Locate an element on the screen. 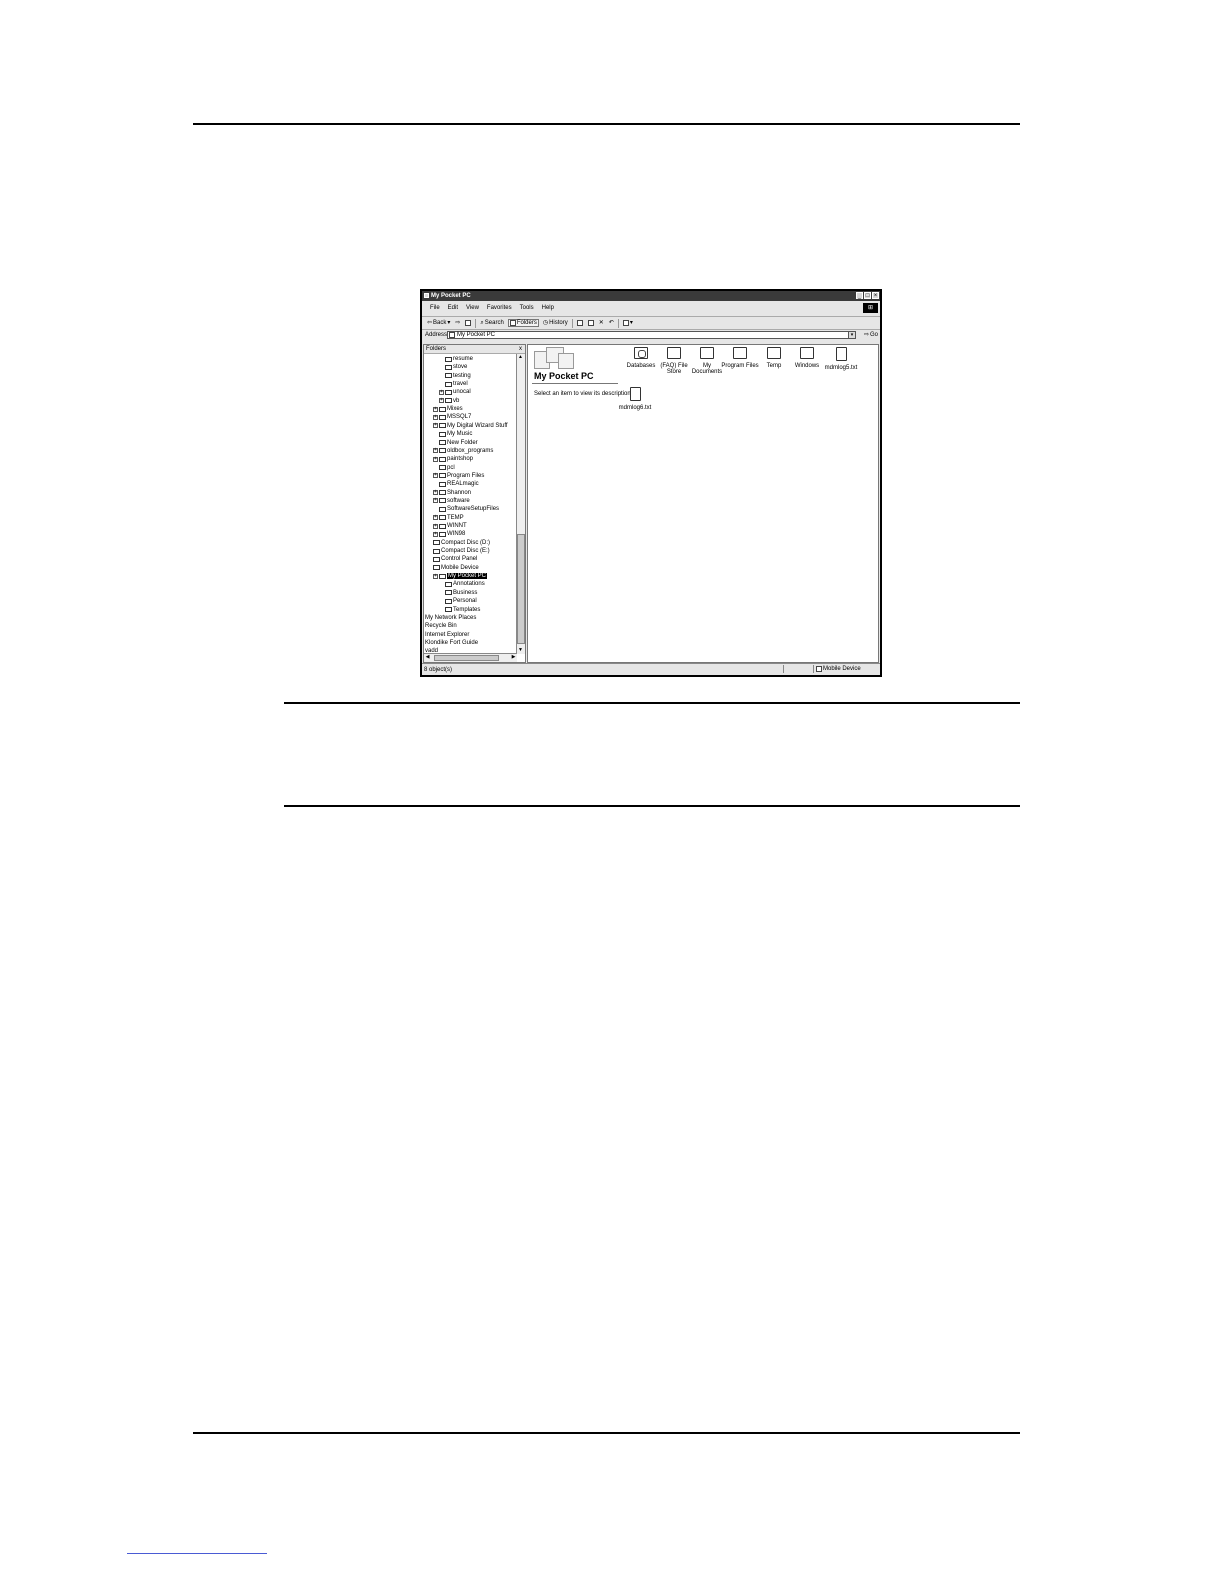 The height and width of the screenshot is (1584, 1224). vertical-scrollbar: ▲ ▼ is located at coordinates (520, 504).